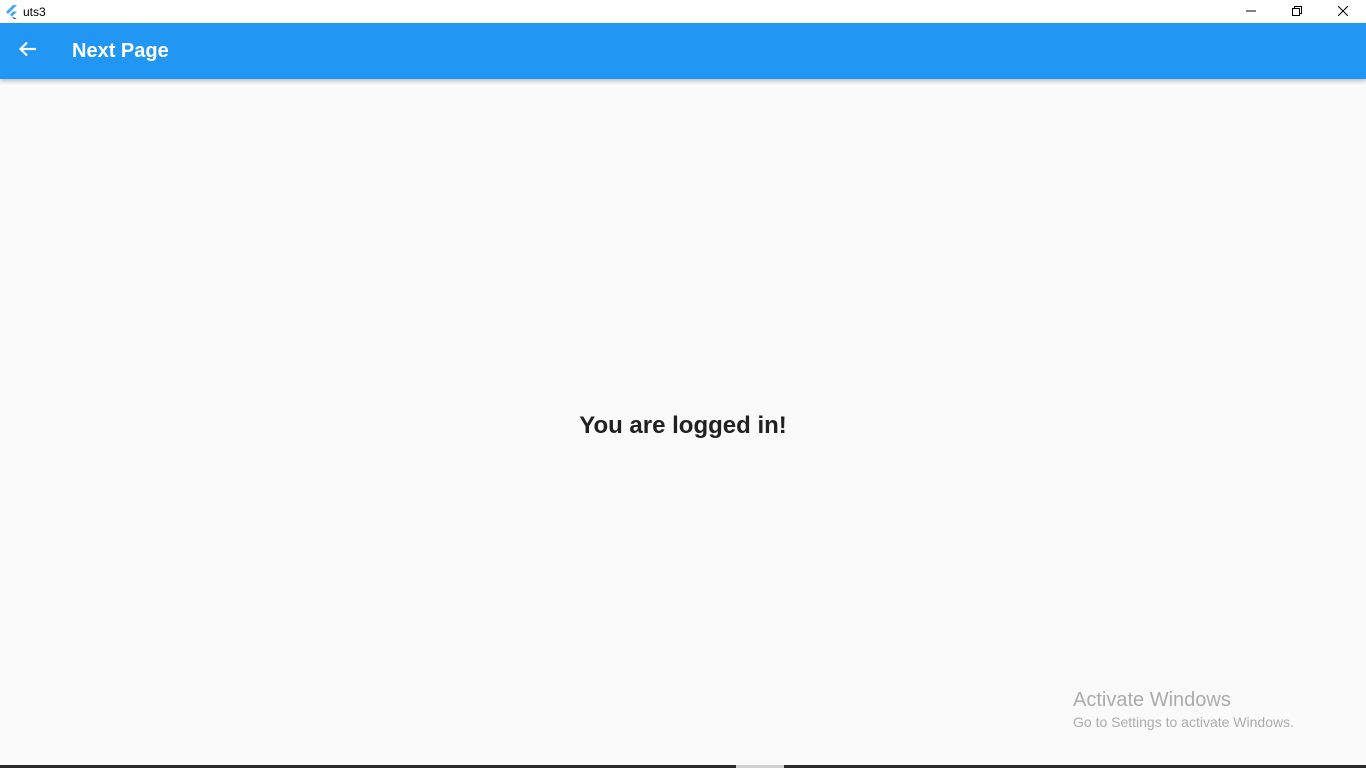 This screenshot has height=768, width=1366. I want to click on page-title: Next Page, so click(120, 50).